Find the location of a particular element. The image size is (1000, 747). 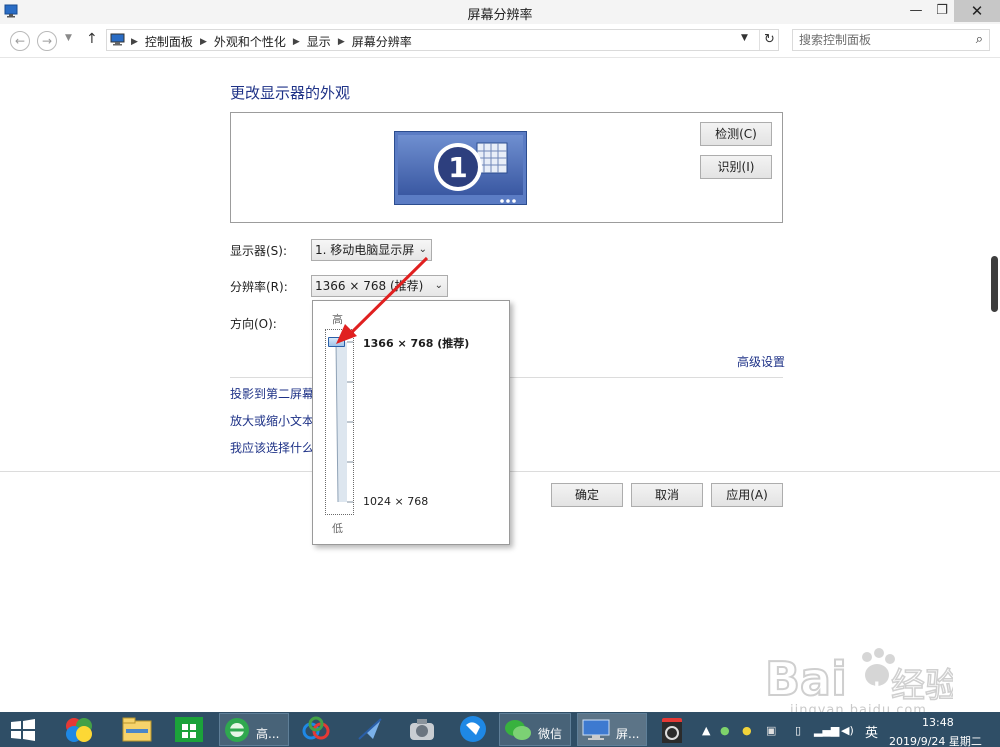

baidu-cloud-icon is located at coordinates (316, 729).